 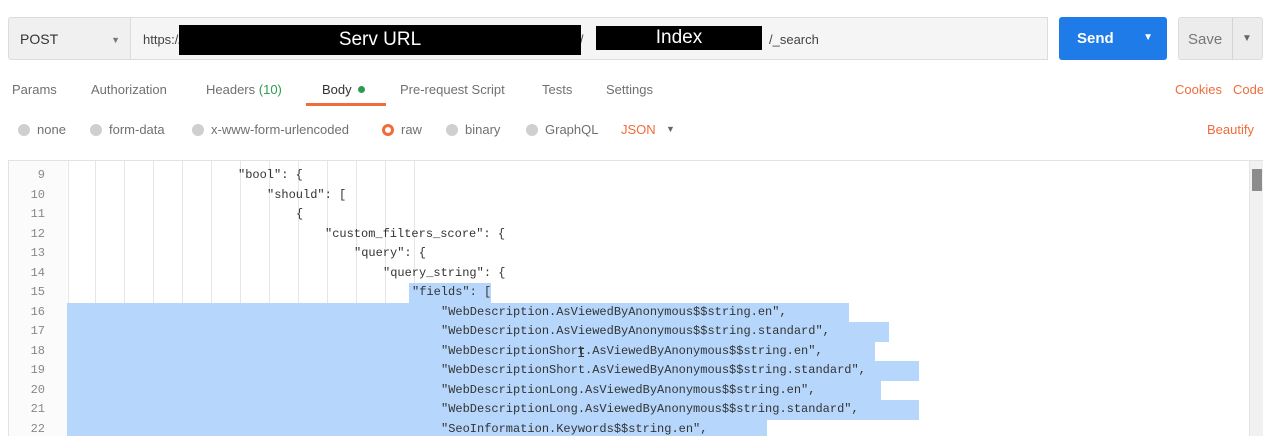 I want to click on tab-headers-label: Headers, so click(x=231, y=89).